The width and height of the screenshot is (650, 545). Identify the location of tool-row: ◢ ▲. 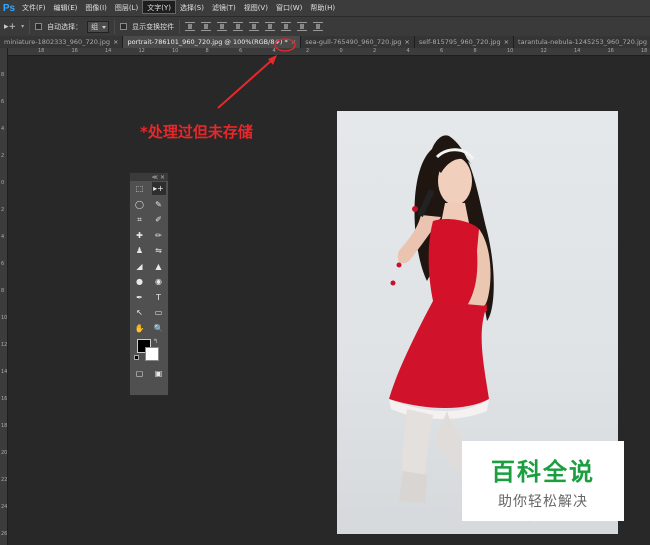
(149, 267).